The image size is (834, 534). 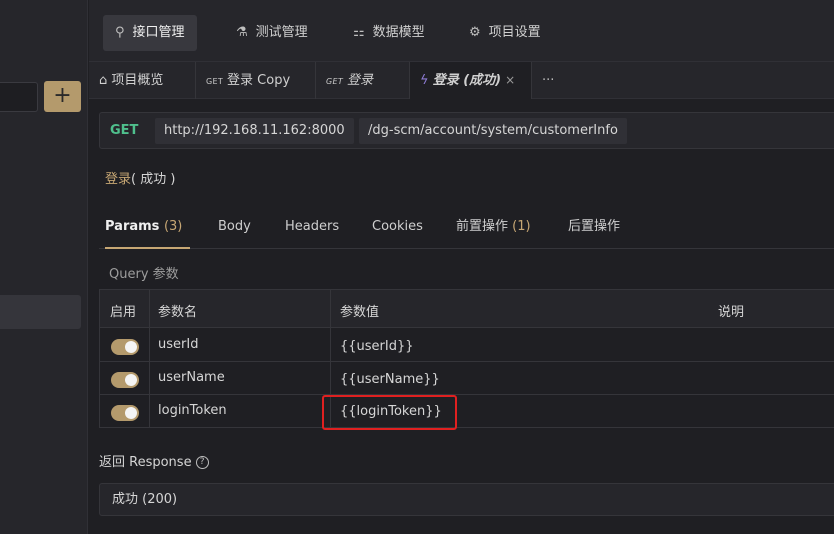 I want to click on response-status: 成功 (200), so click(x=145, y=499).